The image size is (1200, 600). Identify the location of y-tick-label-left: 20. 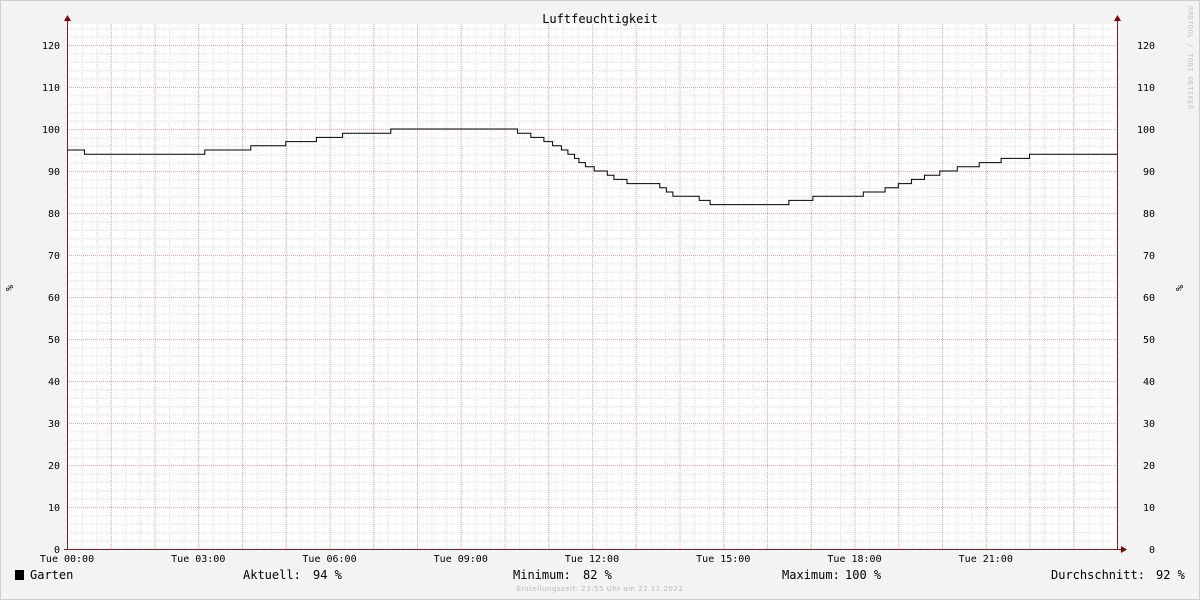
(54, 466).